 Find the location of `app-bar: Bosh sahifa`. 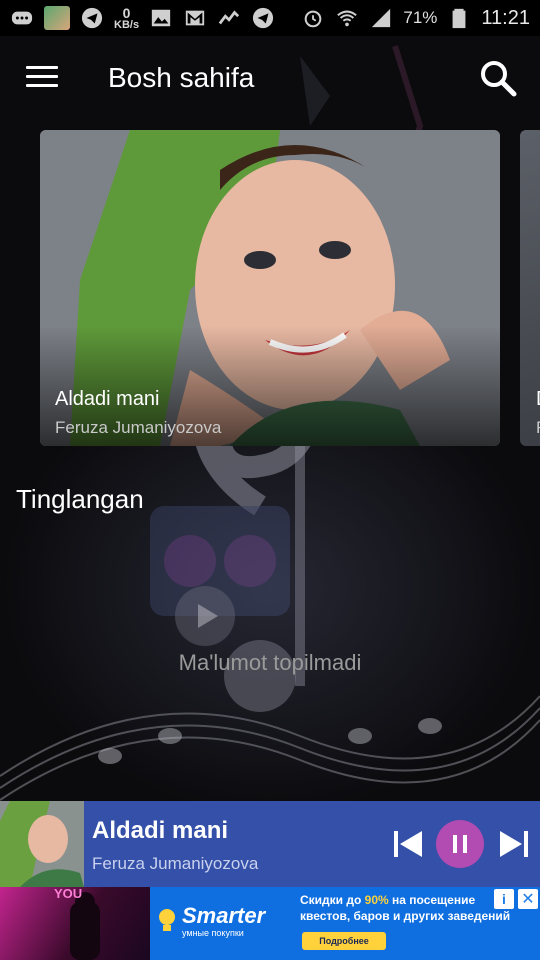

app-bar: Bosh sahifa is located at coordinates (270, 79).